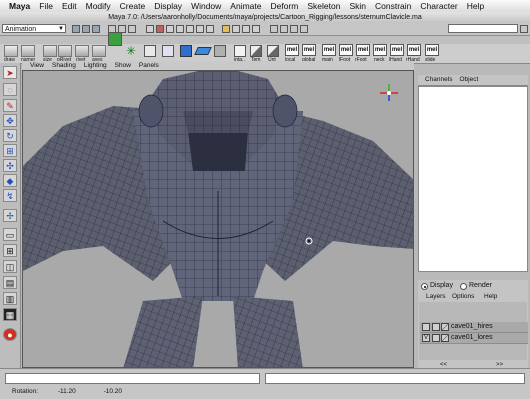  What do you see at coordinates (245, 6) in the screenshot?
I see `menu-animate: Animate` at bounding box center [245, 6].